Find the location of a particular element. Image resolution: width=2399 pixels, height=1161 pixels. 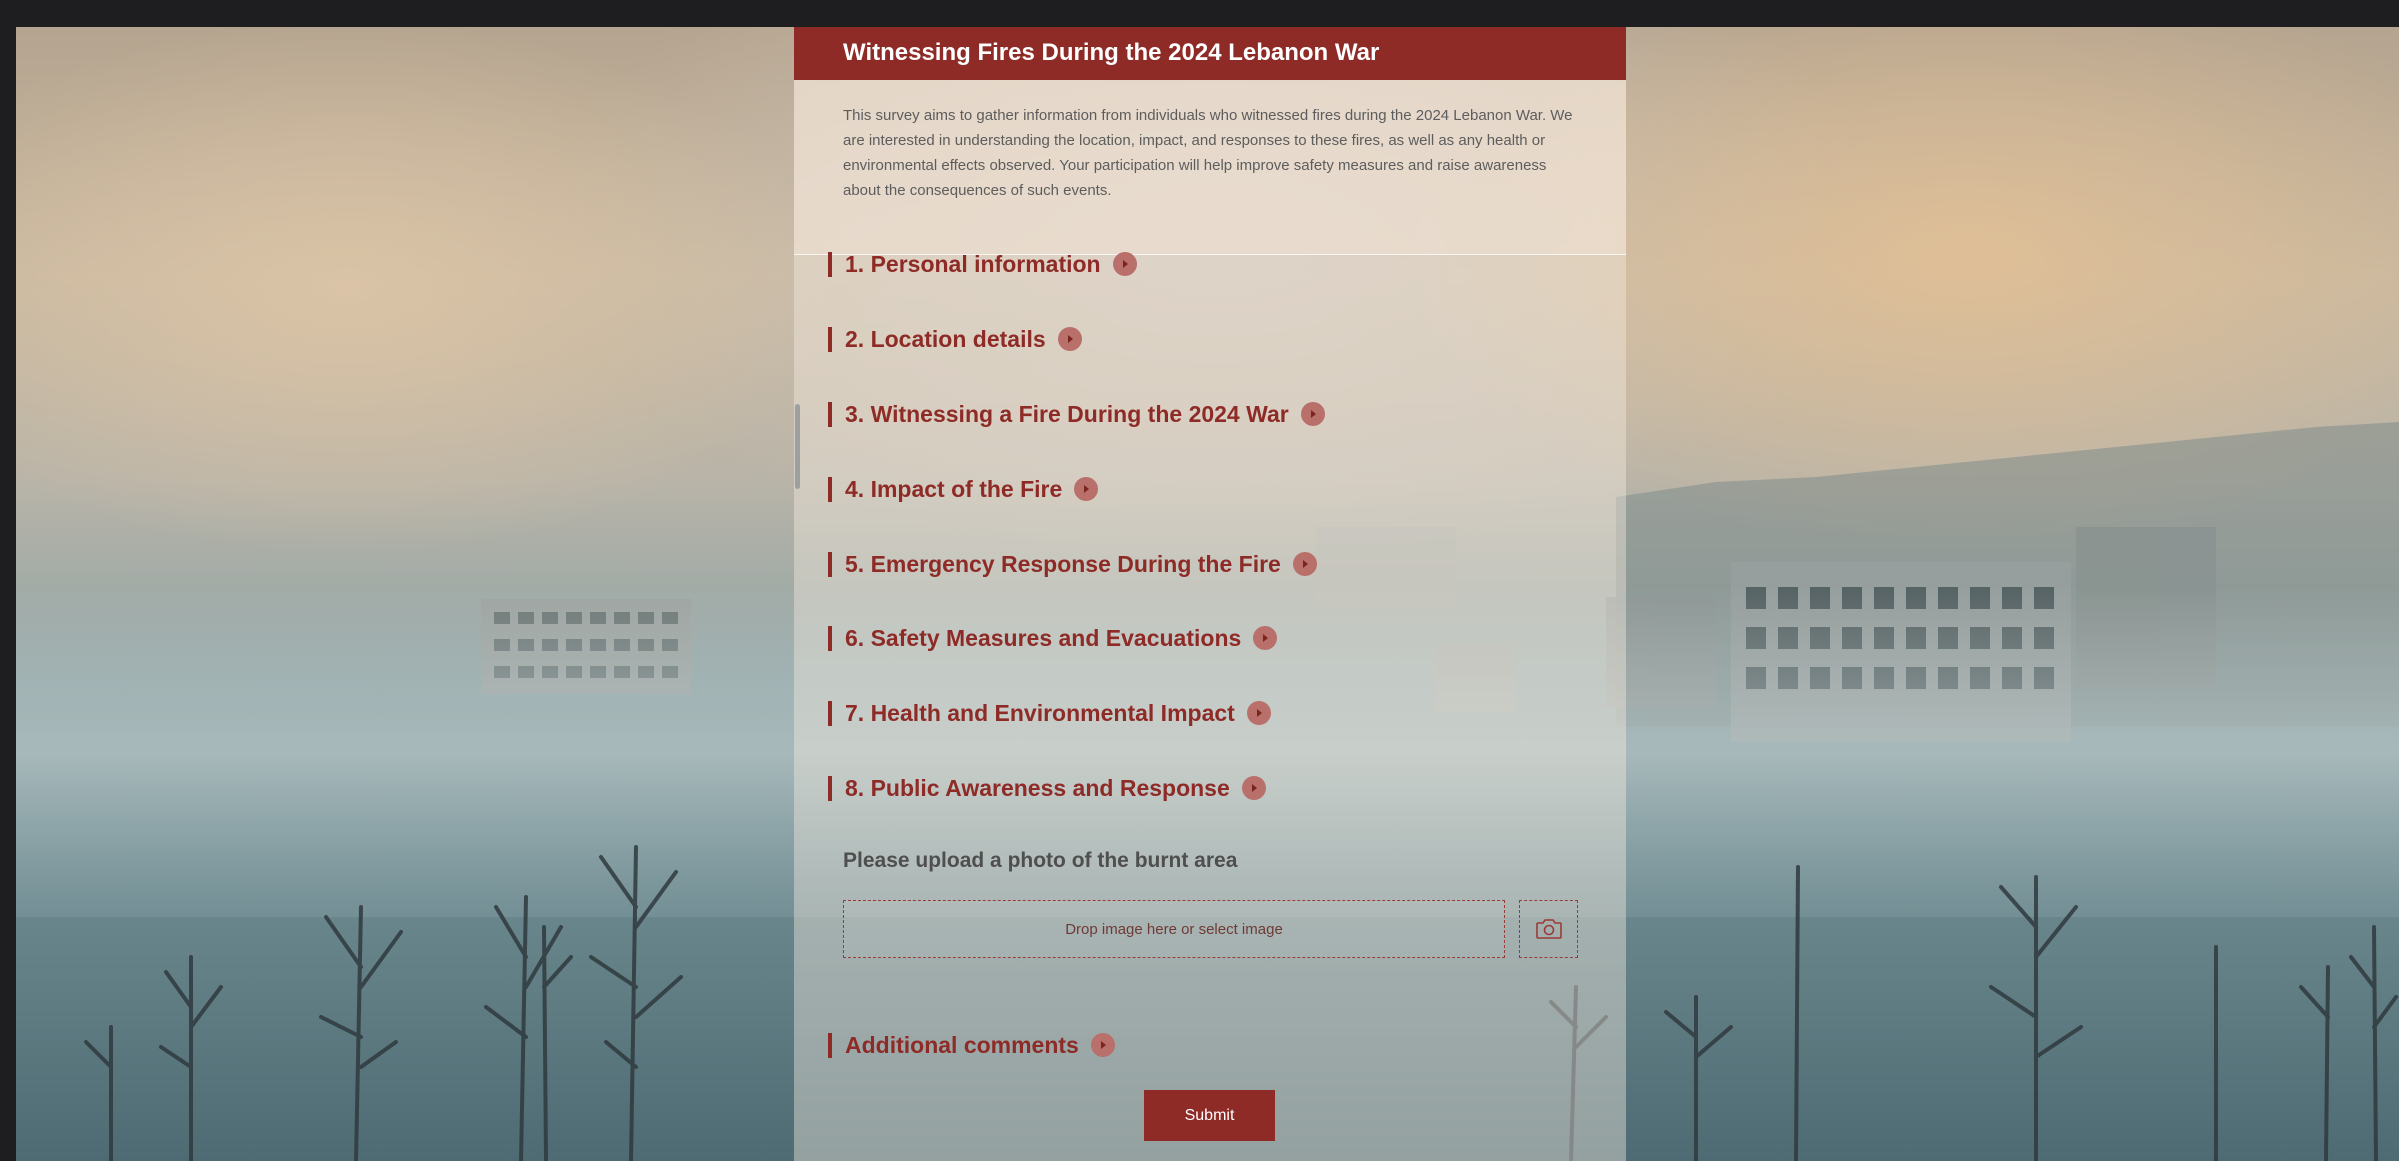

section-emergency-response: 5. Emergency Response During the Fire is located at coordinates (1072, 564).